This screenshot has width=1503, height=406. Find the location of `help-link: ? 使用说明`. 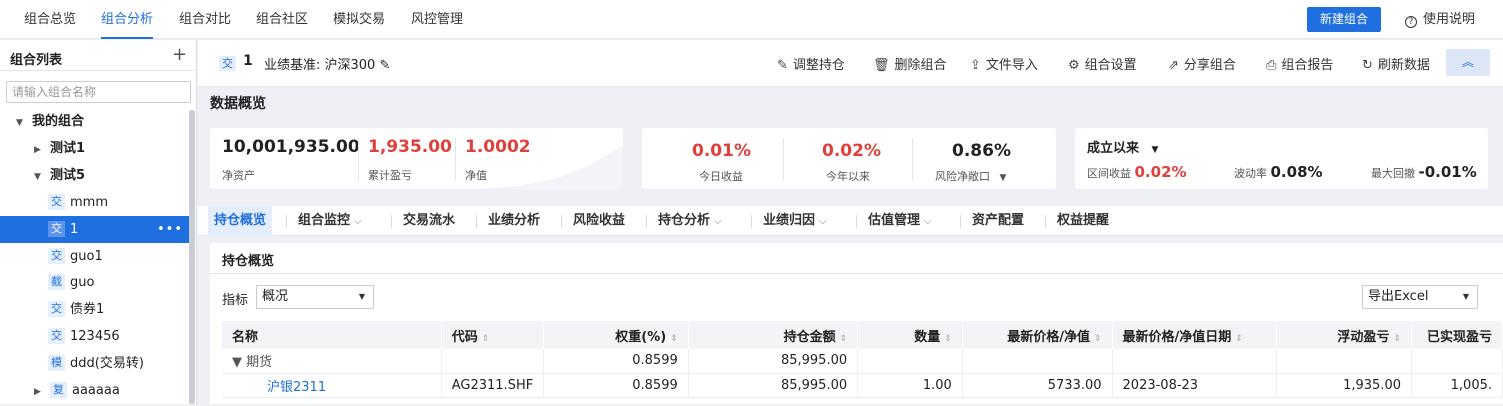

help-link: ? 使用说明 is located at coordinates (1440, 19).